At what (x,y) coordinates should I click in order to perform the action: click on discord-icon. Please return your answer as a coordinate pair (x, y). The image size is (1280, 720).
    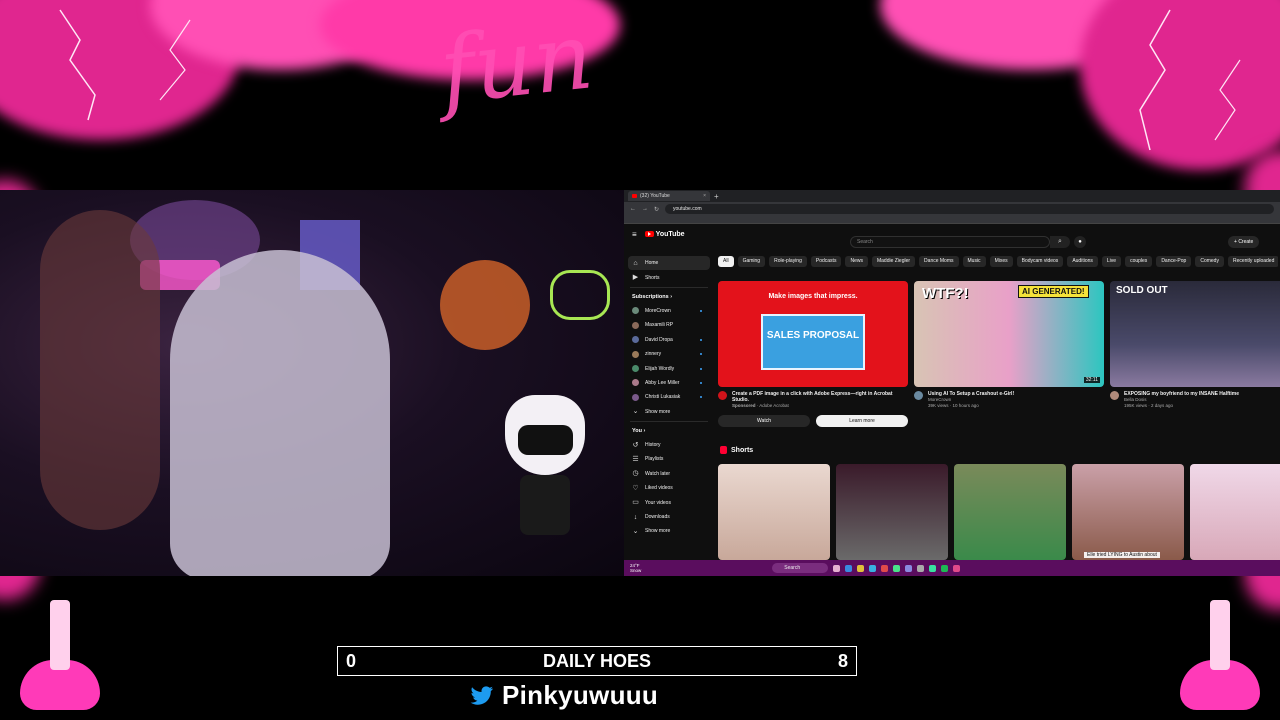
    Looking at the image, I should click on (909, 568).